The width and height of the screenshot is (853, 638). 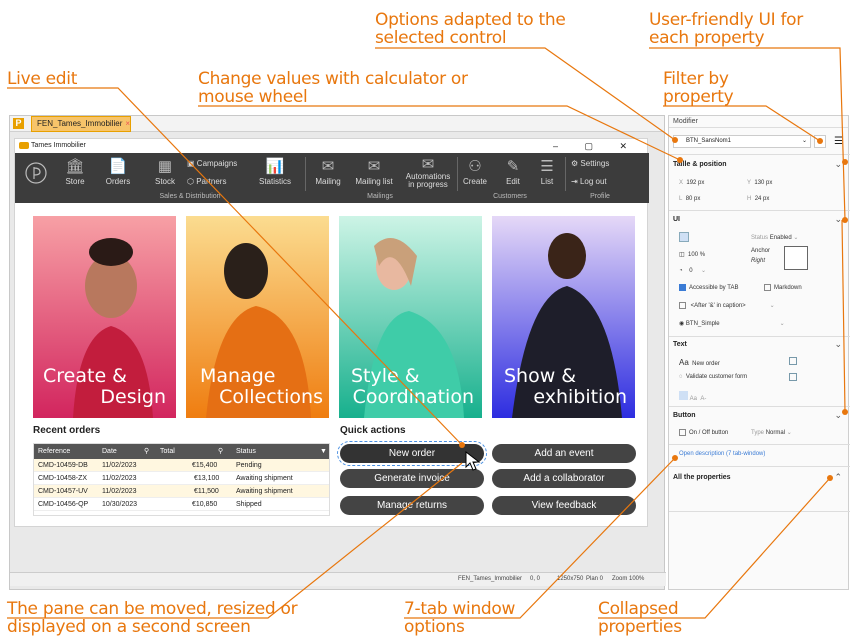 I want to click on annotation-user-friendly: User-friendly UI for each property, so click(x=726, y=29).